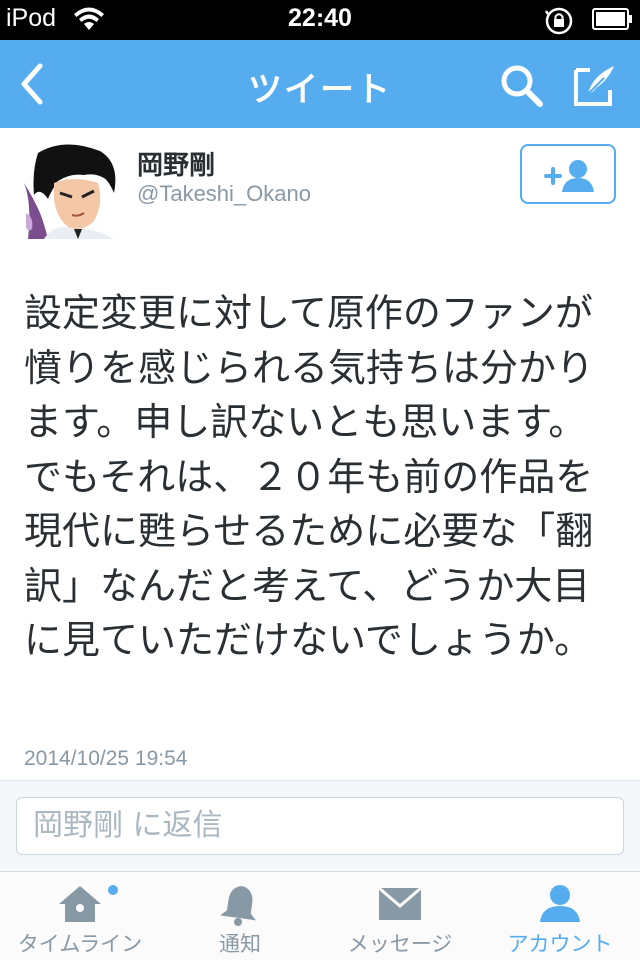 Image resolution: width=640 pixels, height=960 pixels. What do you see at coordinates (560, 944) in the screenshot?
I see `tab-label: アカウント` at bounding box center [560, 944].